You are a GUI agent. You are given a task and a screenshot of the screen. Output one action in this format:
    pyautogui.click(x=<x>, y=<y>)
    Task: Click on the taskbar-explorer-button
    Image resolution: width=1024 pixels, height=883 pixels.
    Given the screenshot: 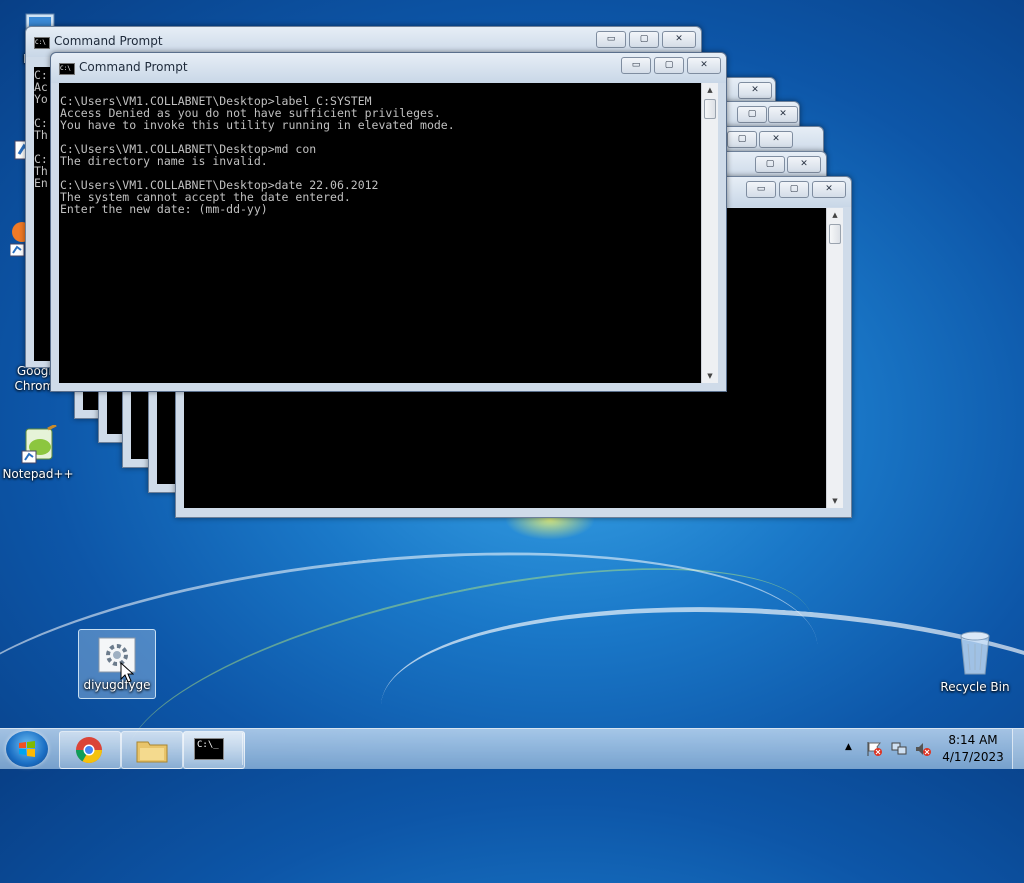 What is the action you would take?
    pyautogui.click(x=152, y=750)
    